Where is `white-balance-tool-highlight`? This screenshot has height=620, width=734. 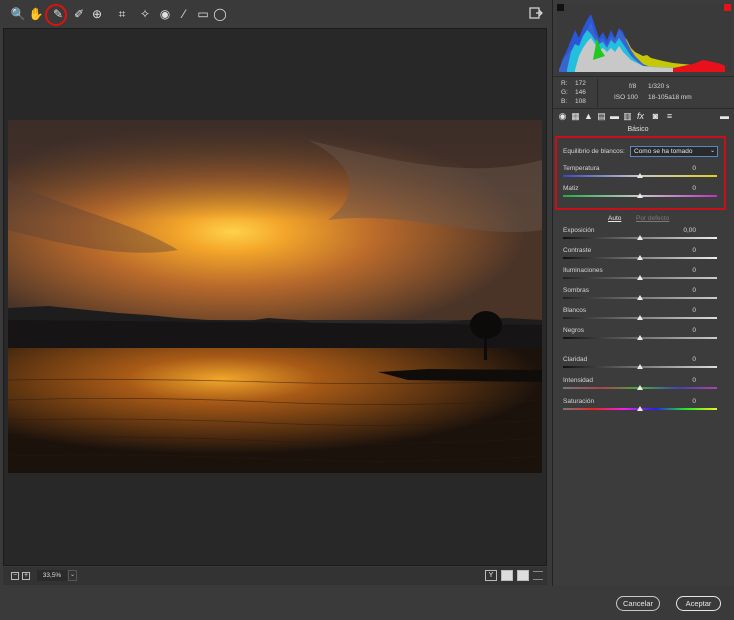
white-balance-tool-highlight is located at coordinates (56, 15).